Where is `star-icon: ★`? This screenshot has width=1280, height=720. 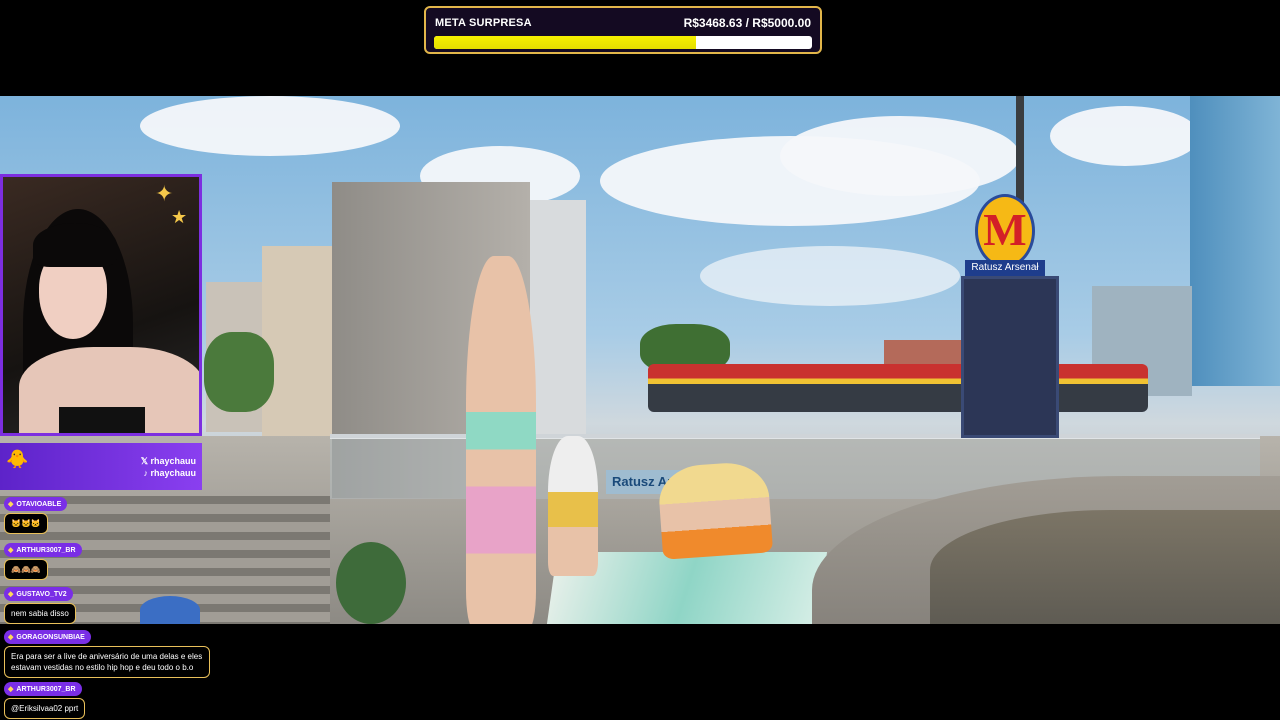
star-icon: ★ is located at coordinates (179, 217).